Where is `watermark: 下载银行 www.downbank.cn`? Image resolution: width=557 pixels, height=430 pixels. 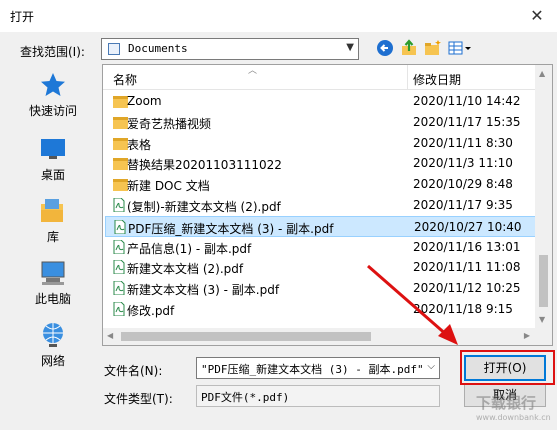 watermark: 下载银行 www.downbank.cn is located at coordinates (516, 411).